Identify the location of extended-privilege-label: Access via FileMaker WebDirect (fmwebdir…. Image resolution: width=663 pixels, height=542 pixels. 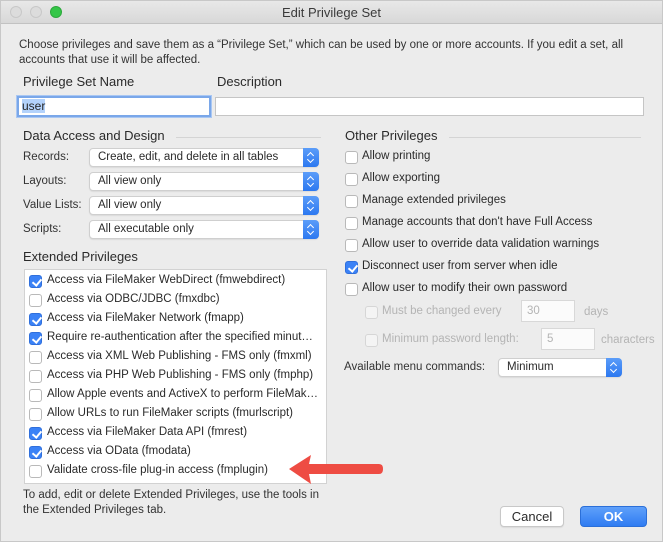
(166, 280).